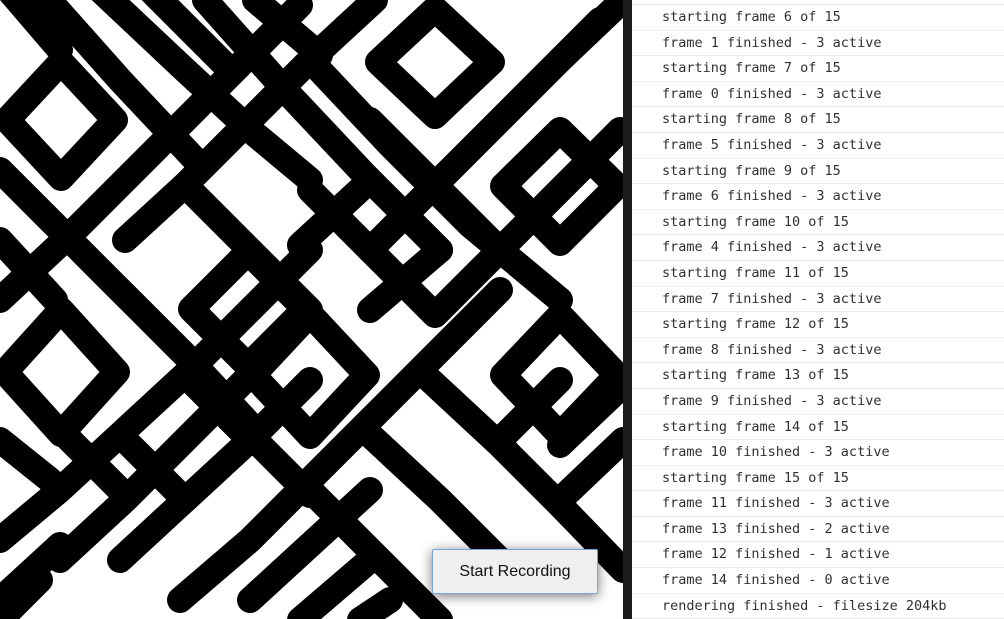 This screenshot has height=619, width=1004. I want to click on console-log-line: frame 0 finished - 3 active, so click(818, 95).